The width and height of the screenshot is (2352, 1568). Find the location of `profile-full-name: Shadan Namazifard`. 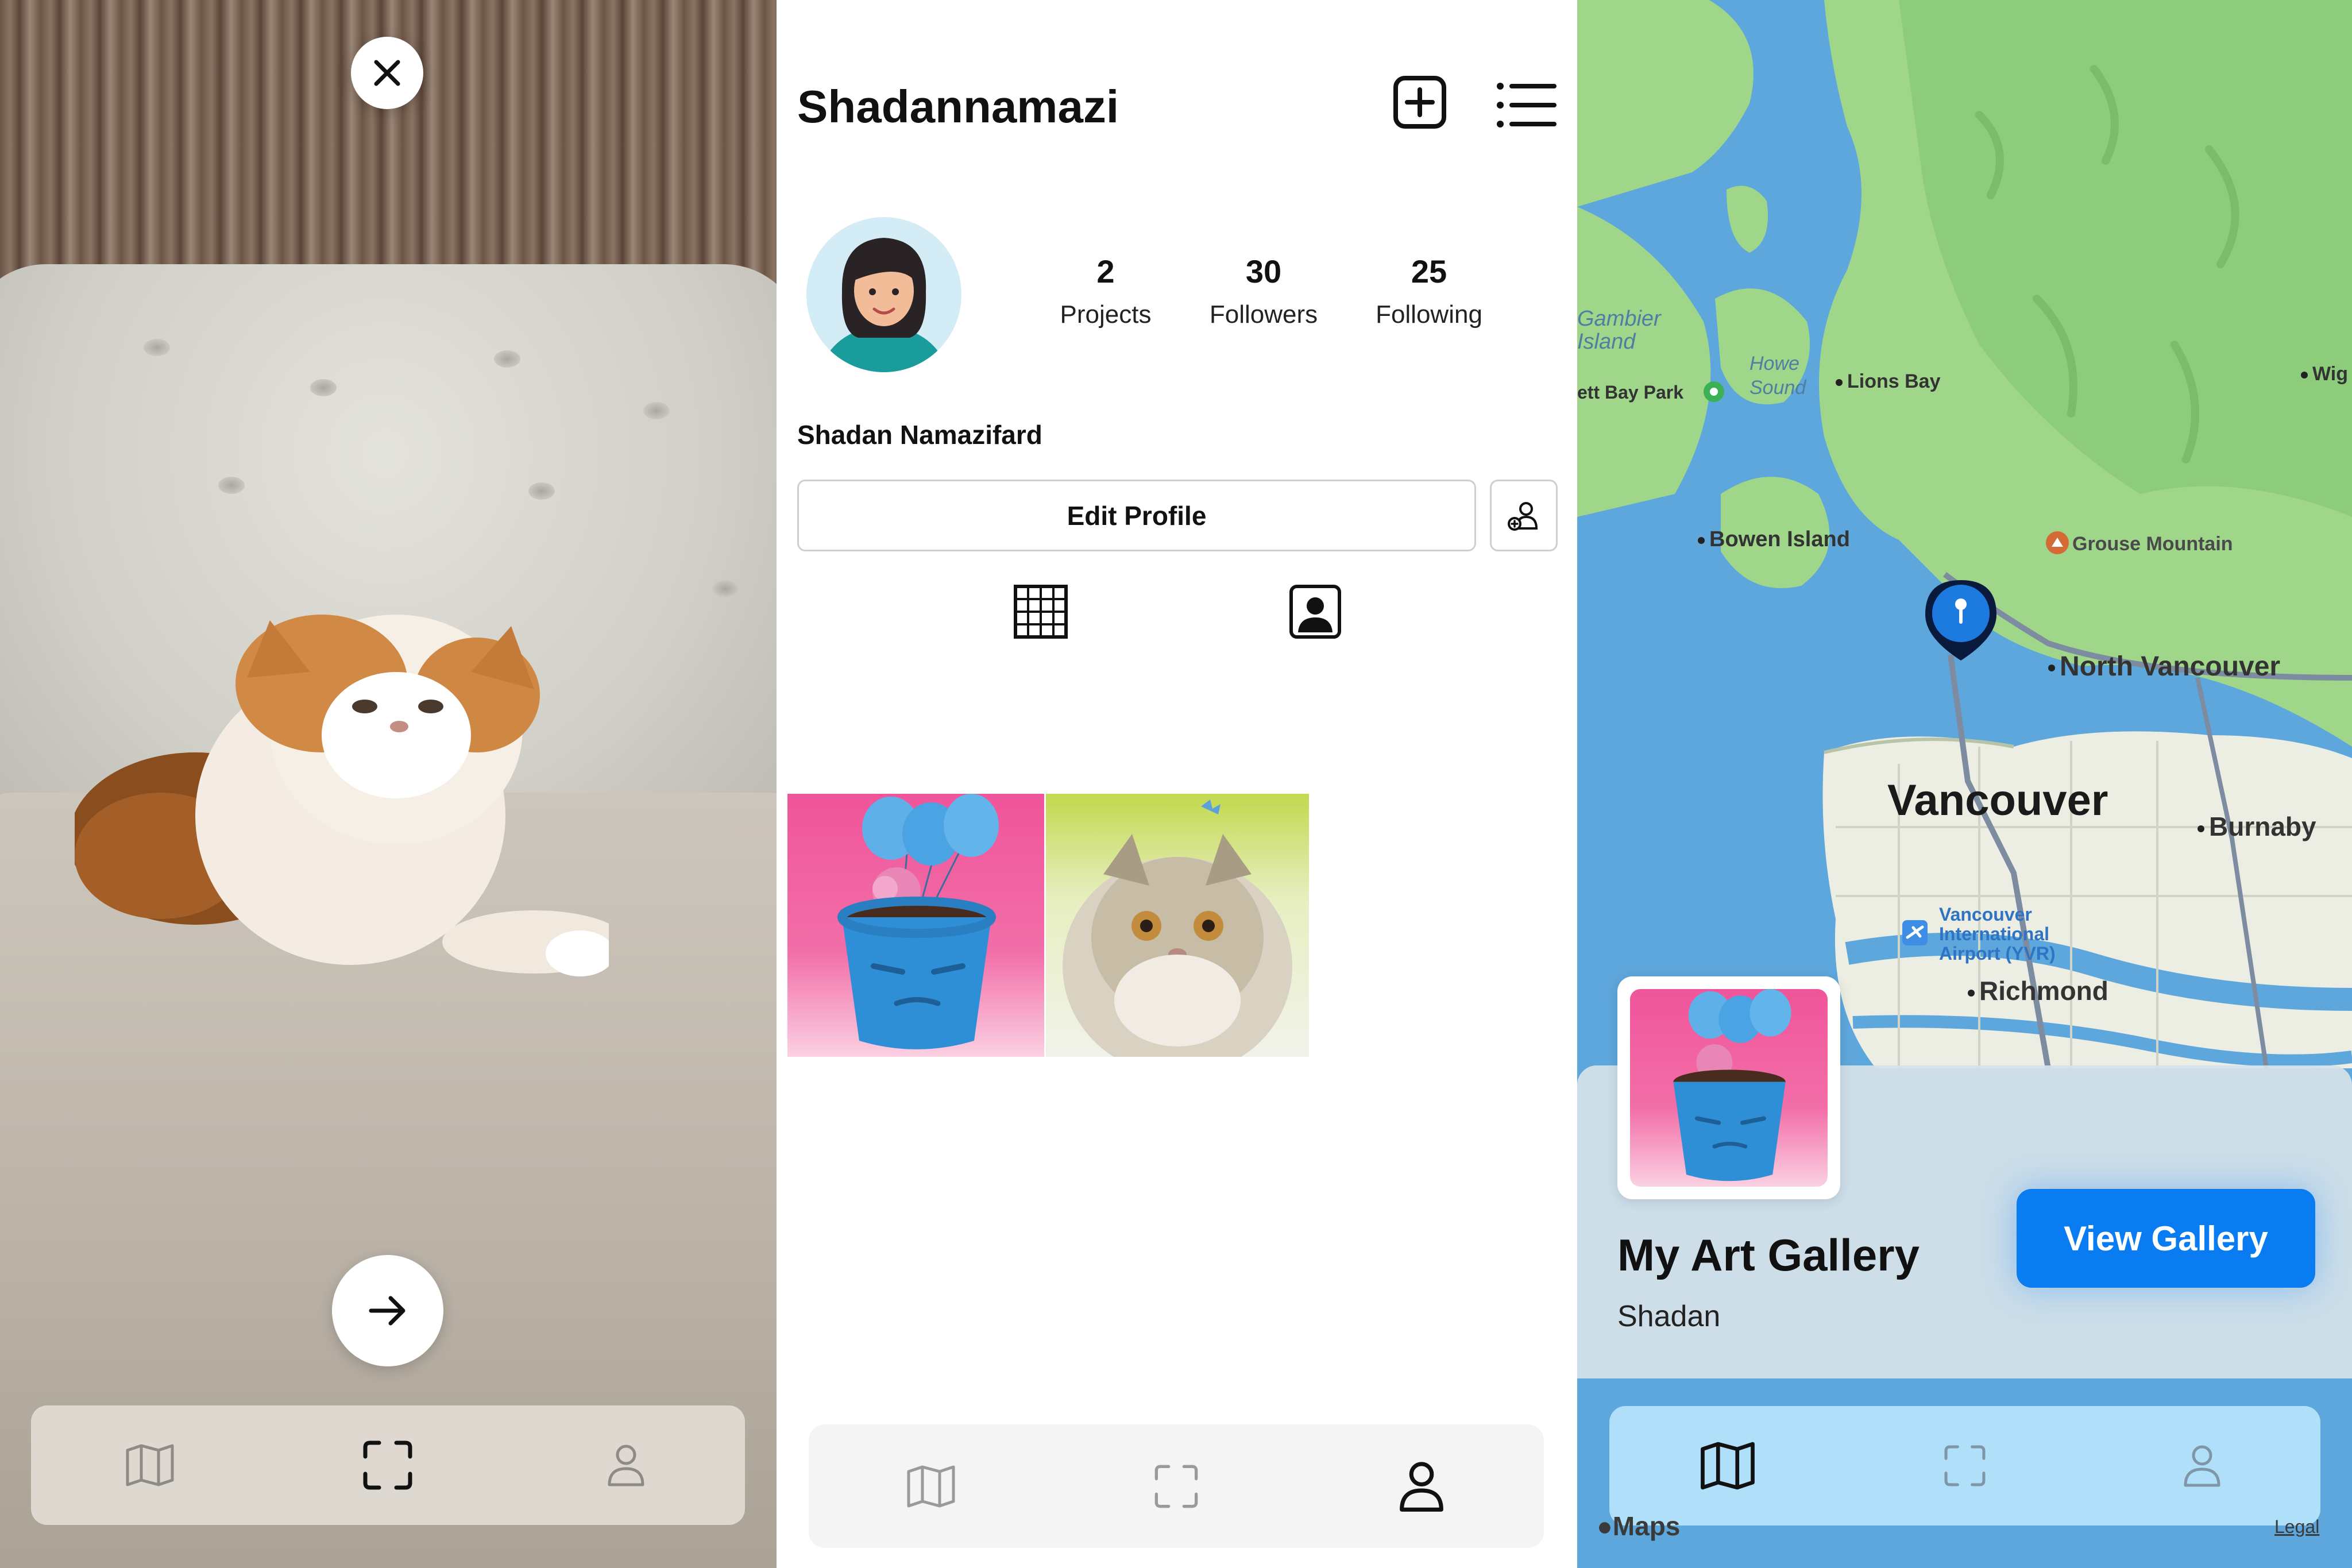

profile-full-name: Shadan Namazifard is located at coordinates (919, 435).